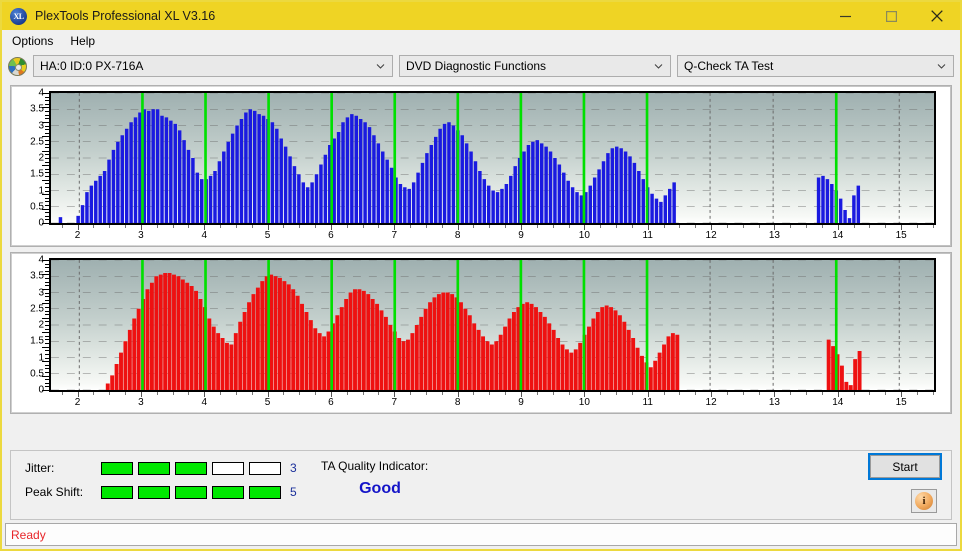  Describe the element at coordinates (937, 16) in the screenshot. I see `close-icon` at that location.